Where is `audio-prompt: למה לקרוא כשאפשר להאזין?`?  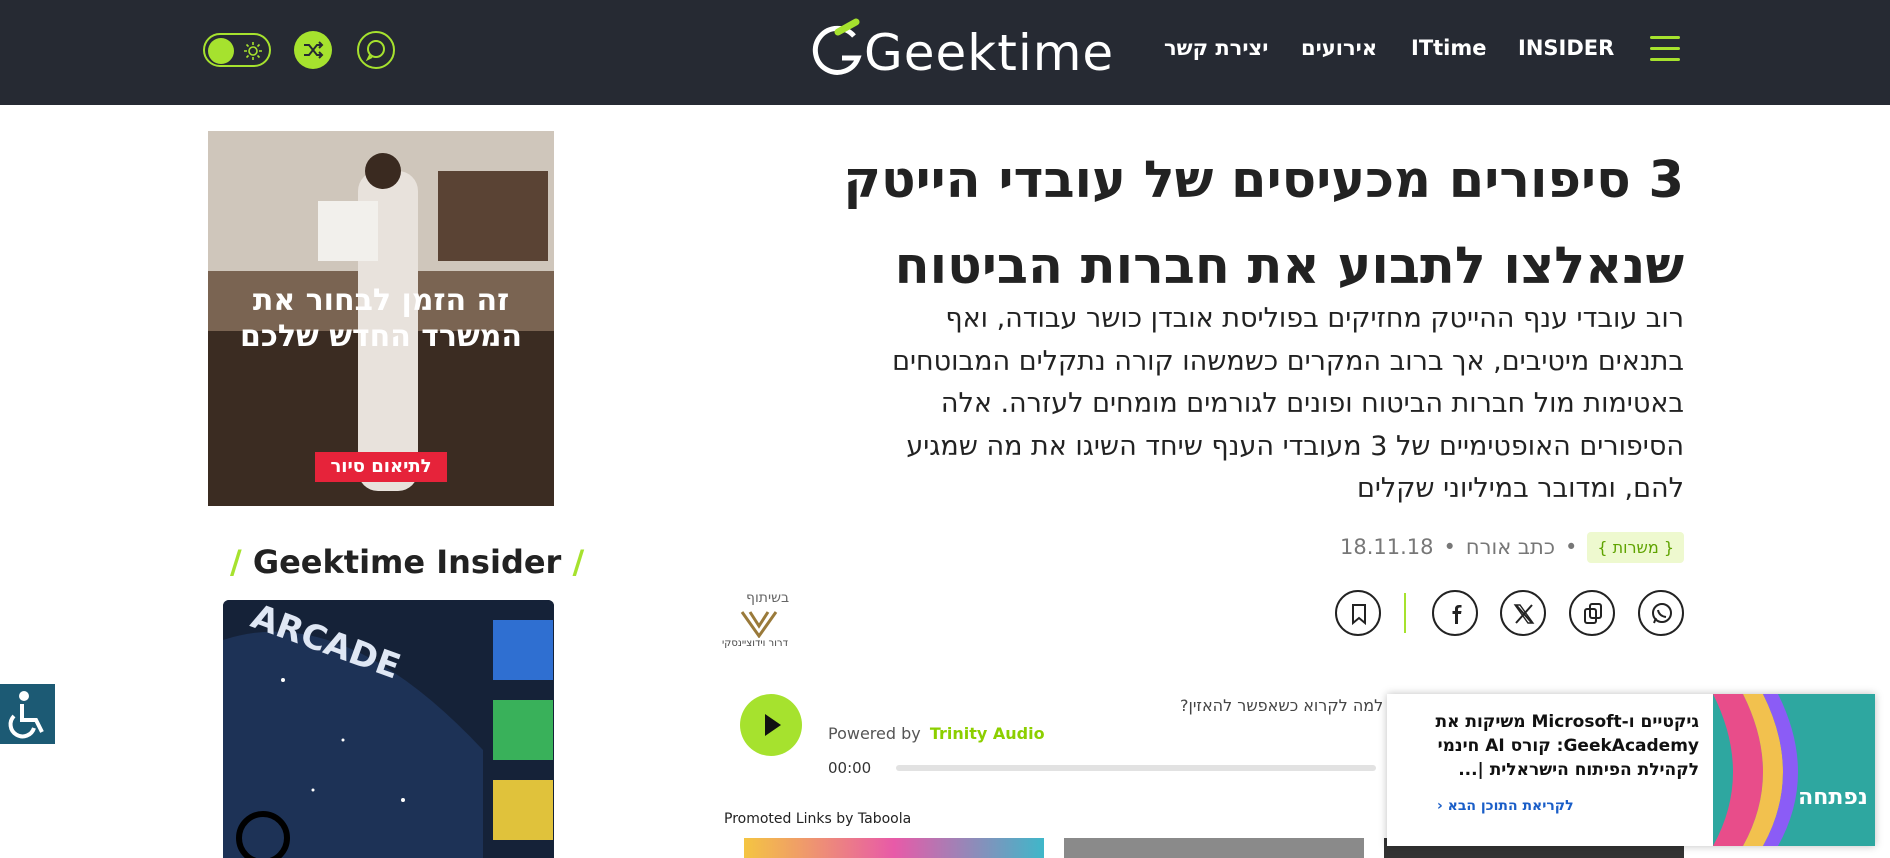 audio-prompt: למה לקרוא כשאפשר להאזין? is located at coordinates (1282, 705).